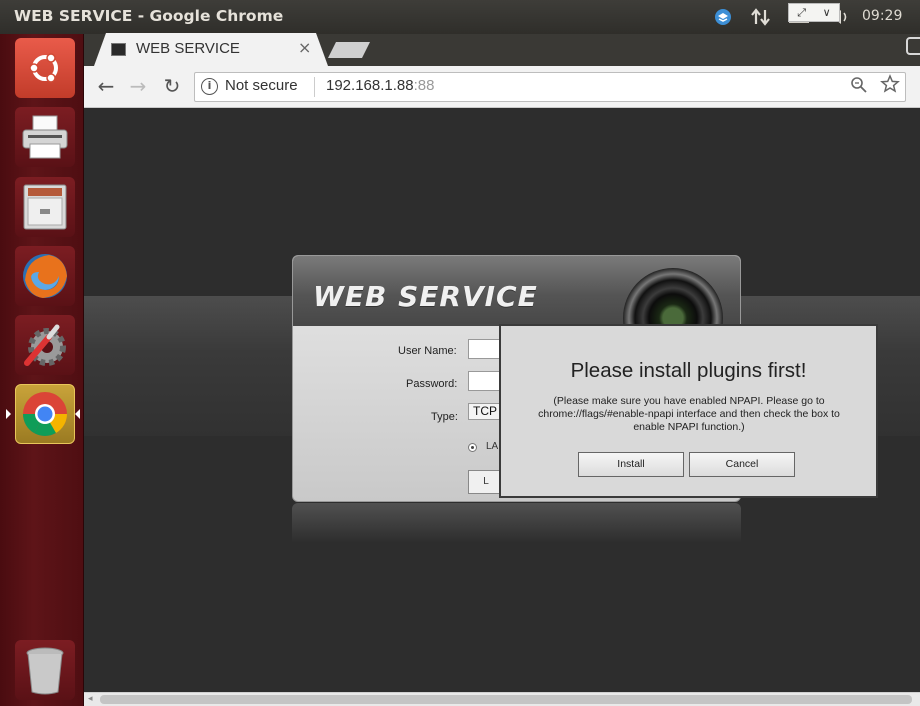 This screenshot has height=706, width=920. What do you see at coordinates (424, 85) in the screenshot?
I see `url-port: :88` at bounding box center [424, 85].